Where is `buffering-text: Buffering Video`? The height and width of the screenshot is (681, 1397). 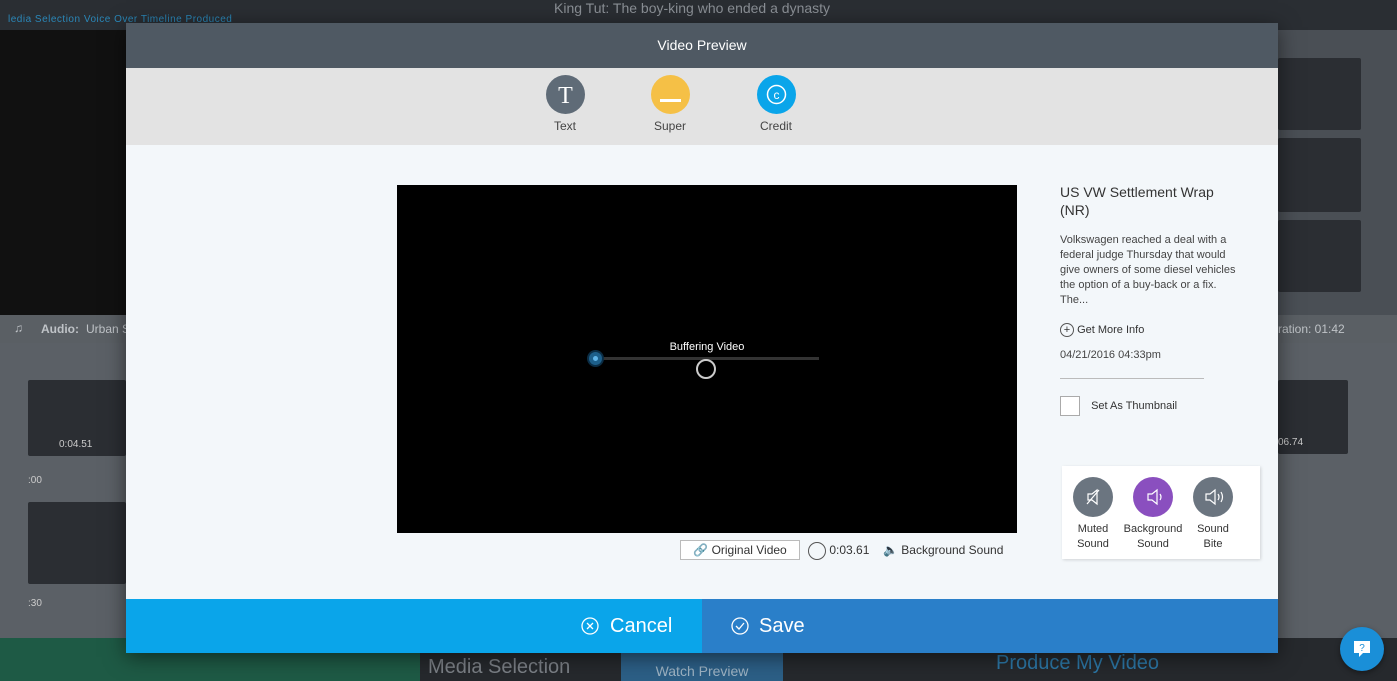
buffering-text: Buffering Video is located at coordinates (707, 347).